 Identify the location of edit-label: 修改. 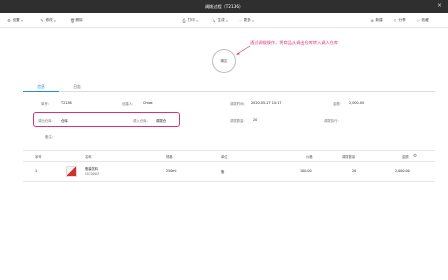
(49, 20).